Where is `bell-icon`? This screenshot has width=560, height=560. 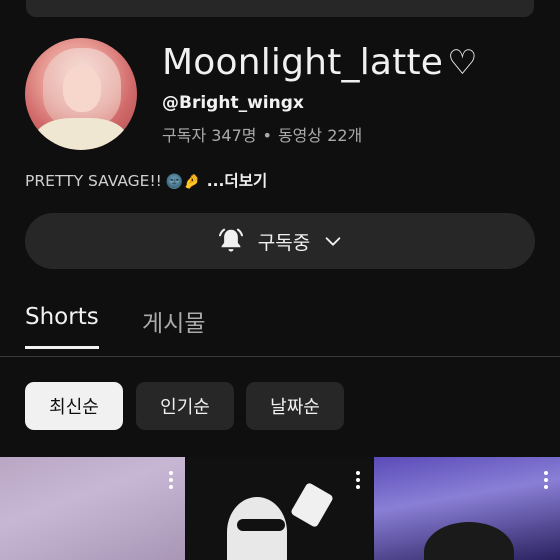
bell-icon is located at coordinates (230, 240).